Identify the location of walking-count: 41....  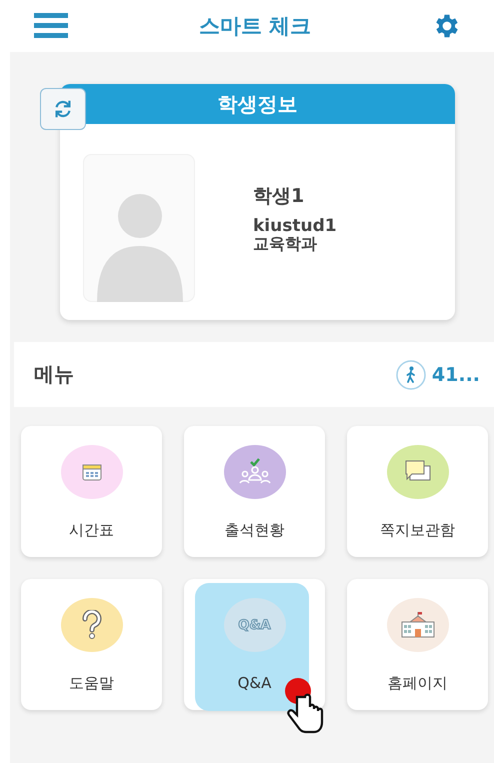
(456, 375).